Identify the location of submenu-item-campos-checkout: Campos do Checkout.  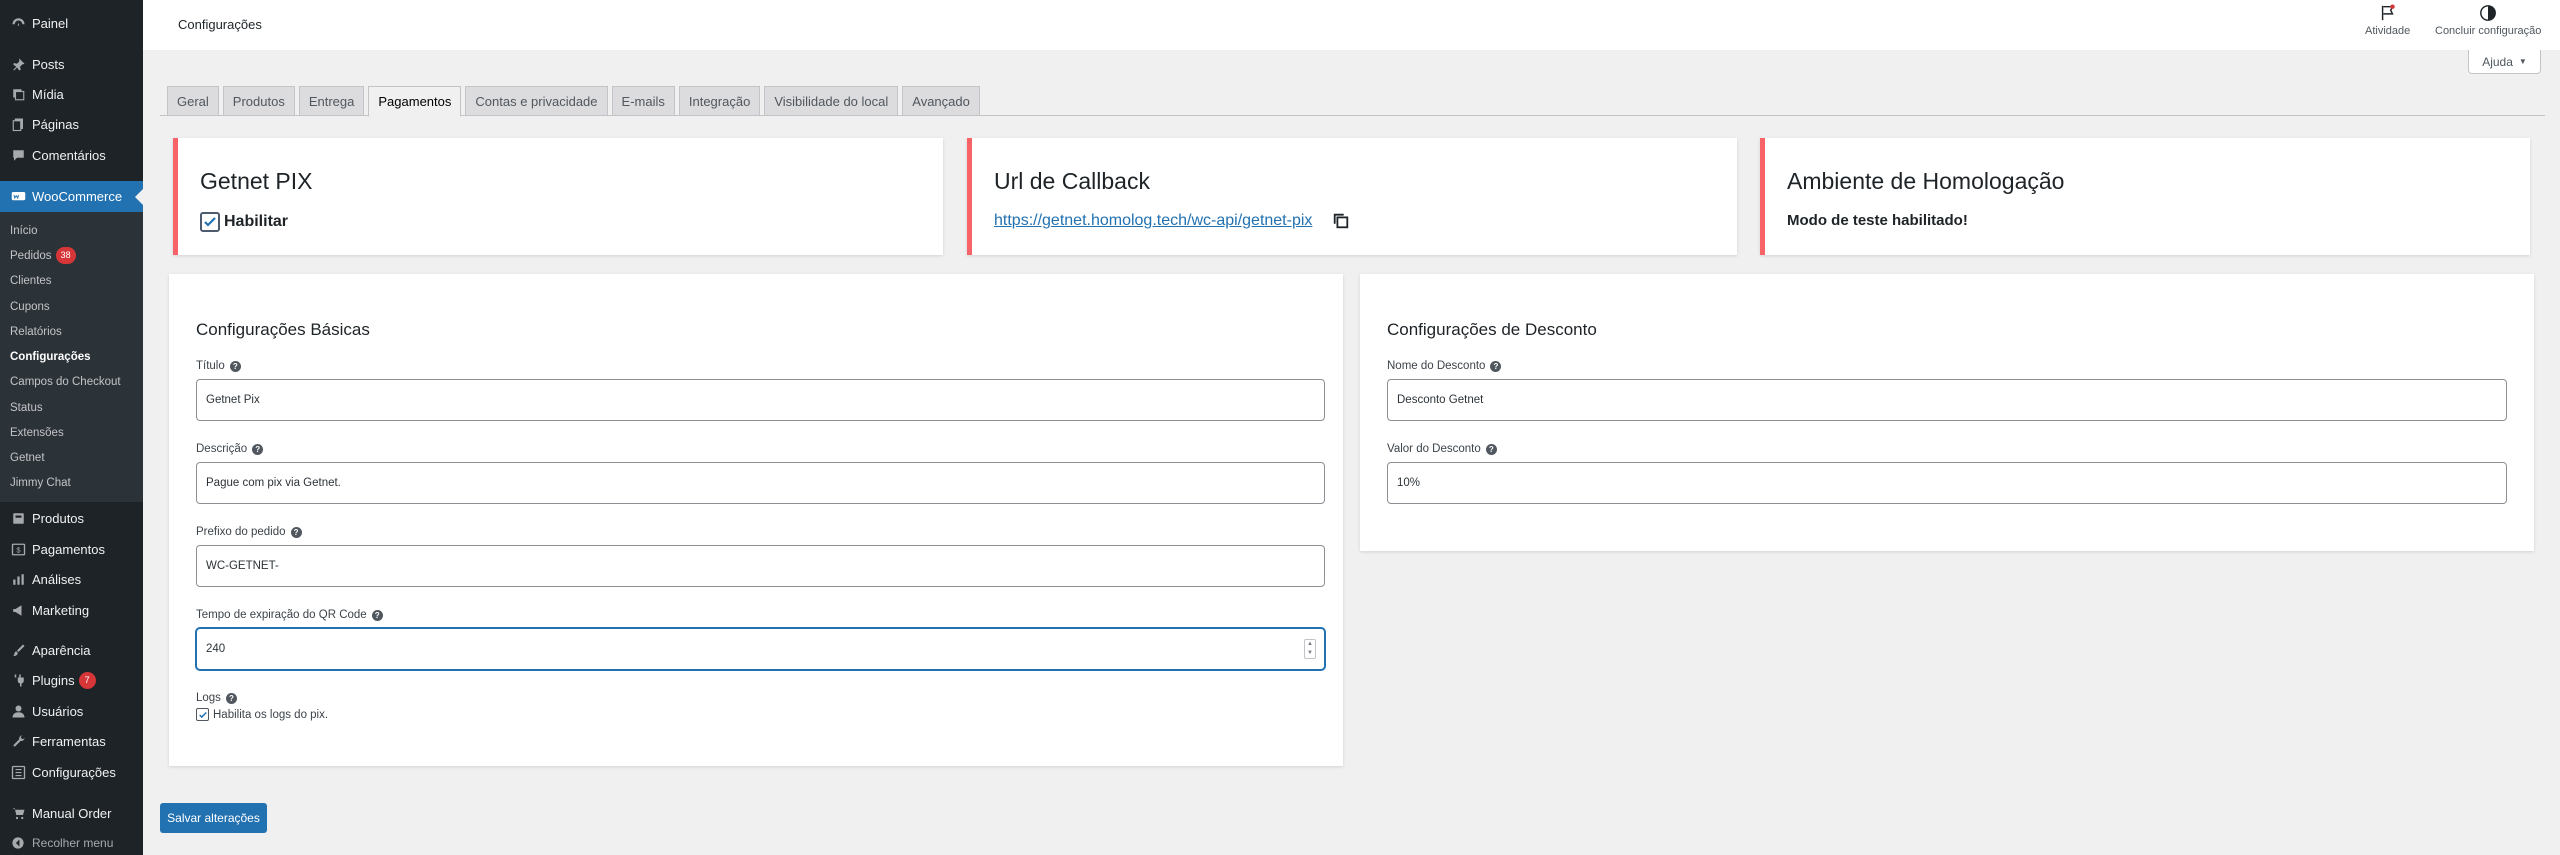
(65, 382).